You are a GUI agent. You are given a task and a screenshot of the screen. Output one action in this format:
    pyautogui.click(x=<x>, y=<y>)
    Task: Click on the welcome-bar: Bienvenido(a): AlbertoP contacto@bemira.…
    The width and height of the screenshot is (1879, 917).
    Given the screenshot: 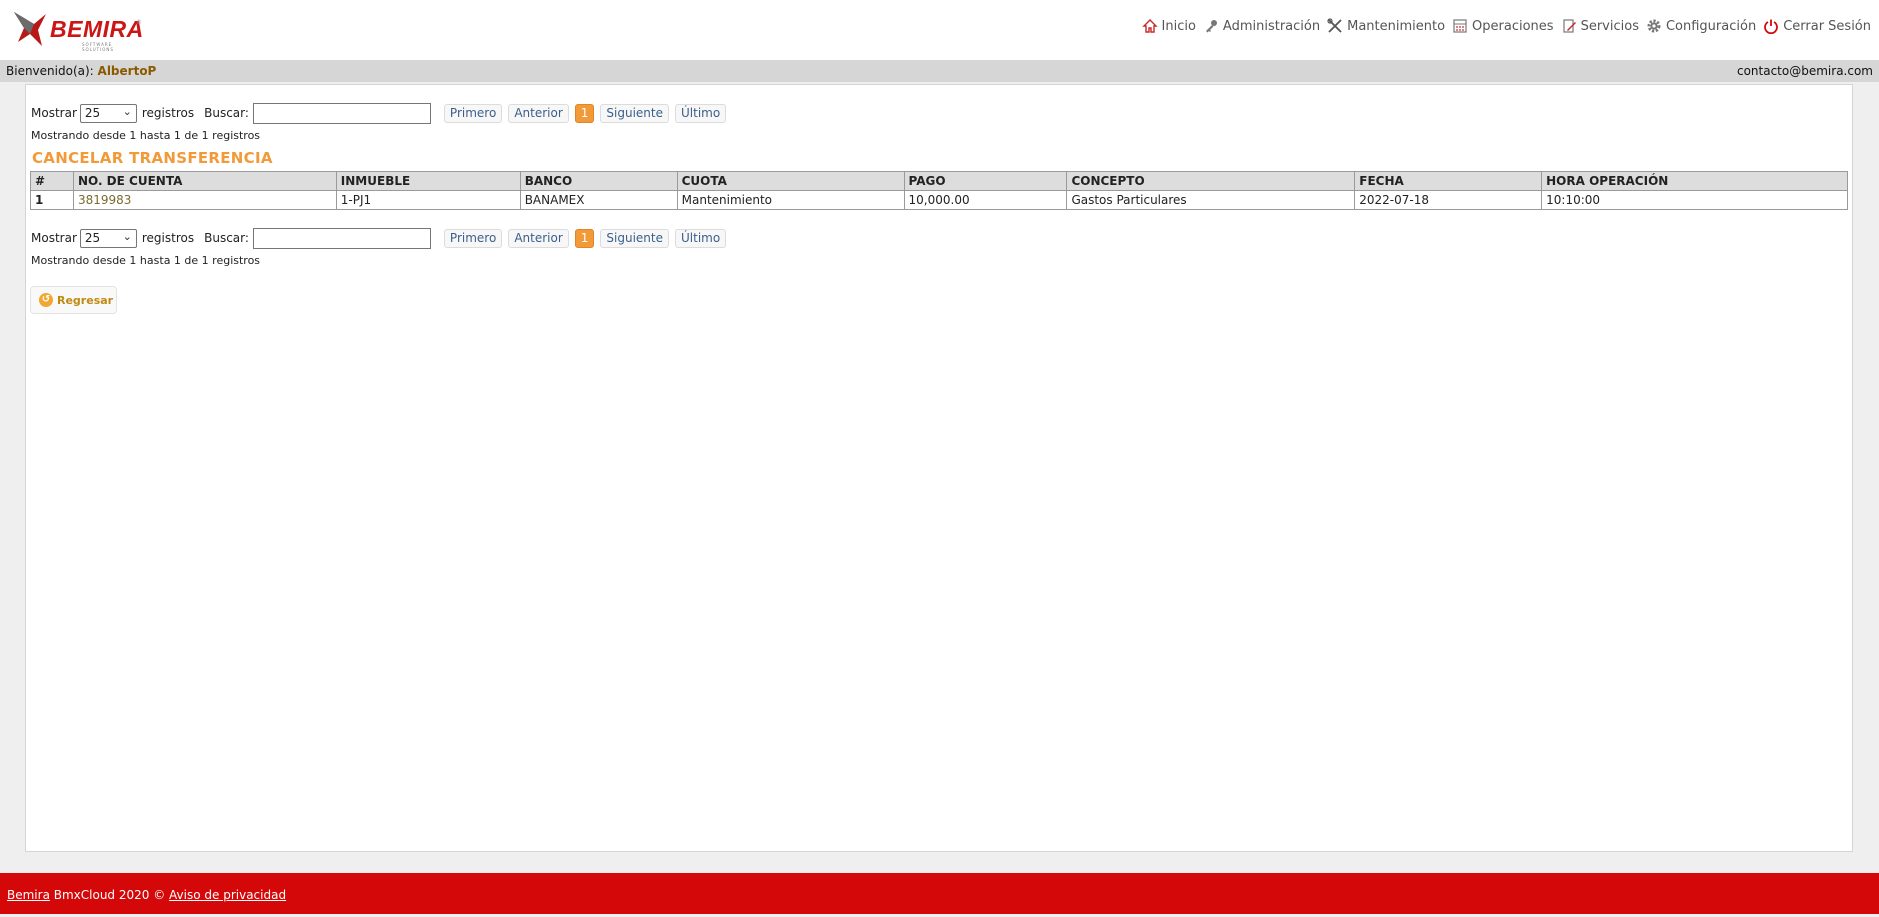 What is the action you would take?
    pyautogui.click(x=939, y=71)
    